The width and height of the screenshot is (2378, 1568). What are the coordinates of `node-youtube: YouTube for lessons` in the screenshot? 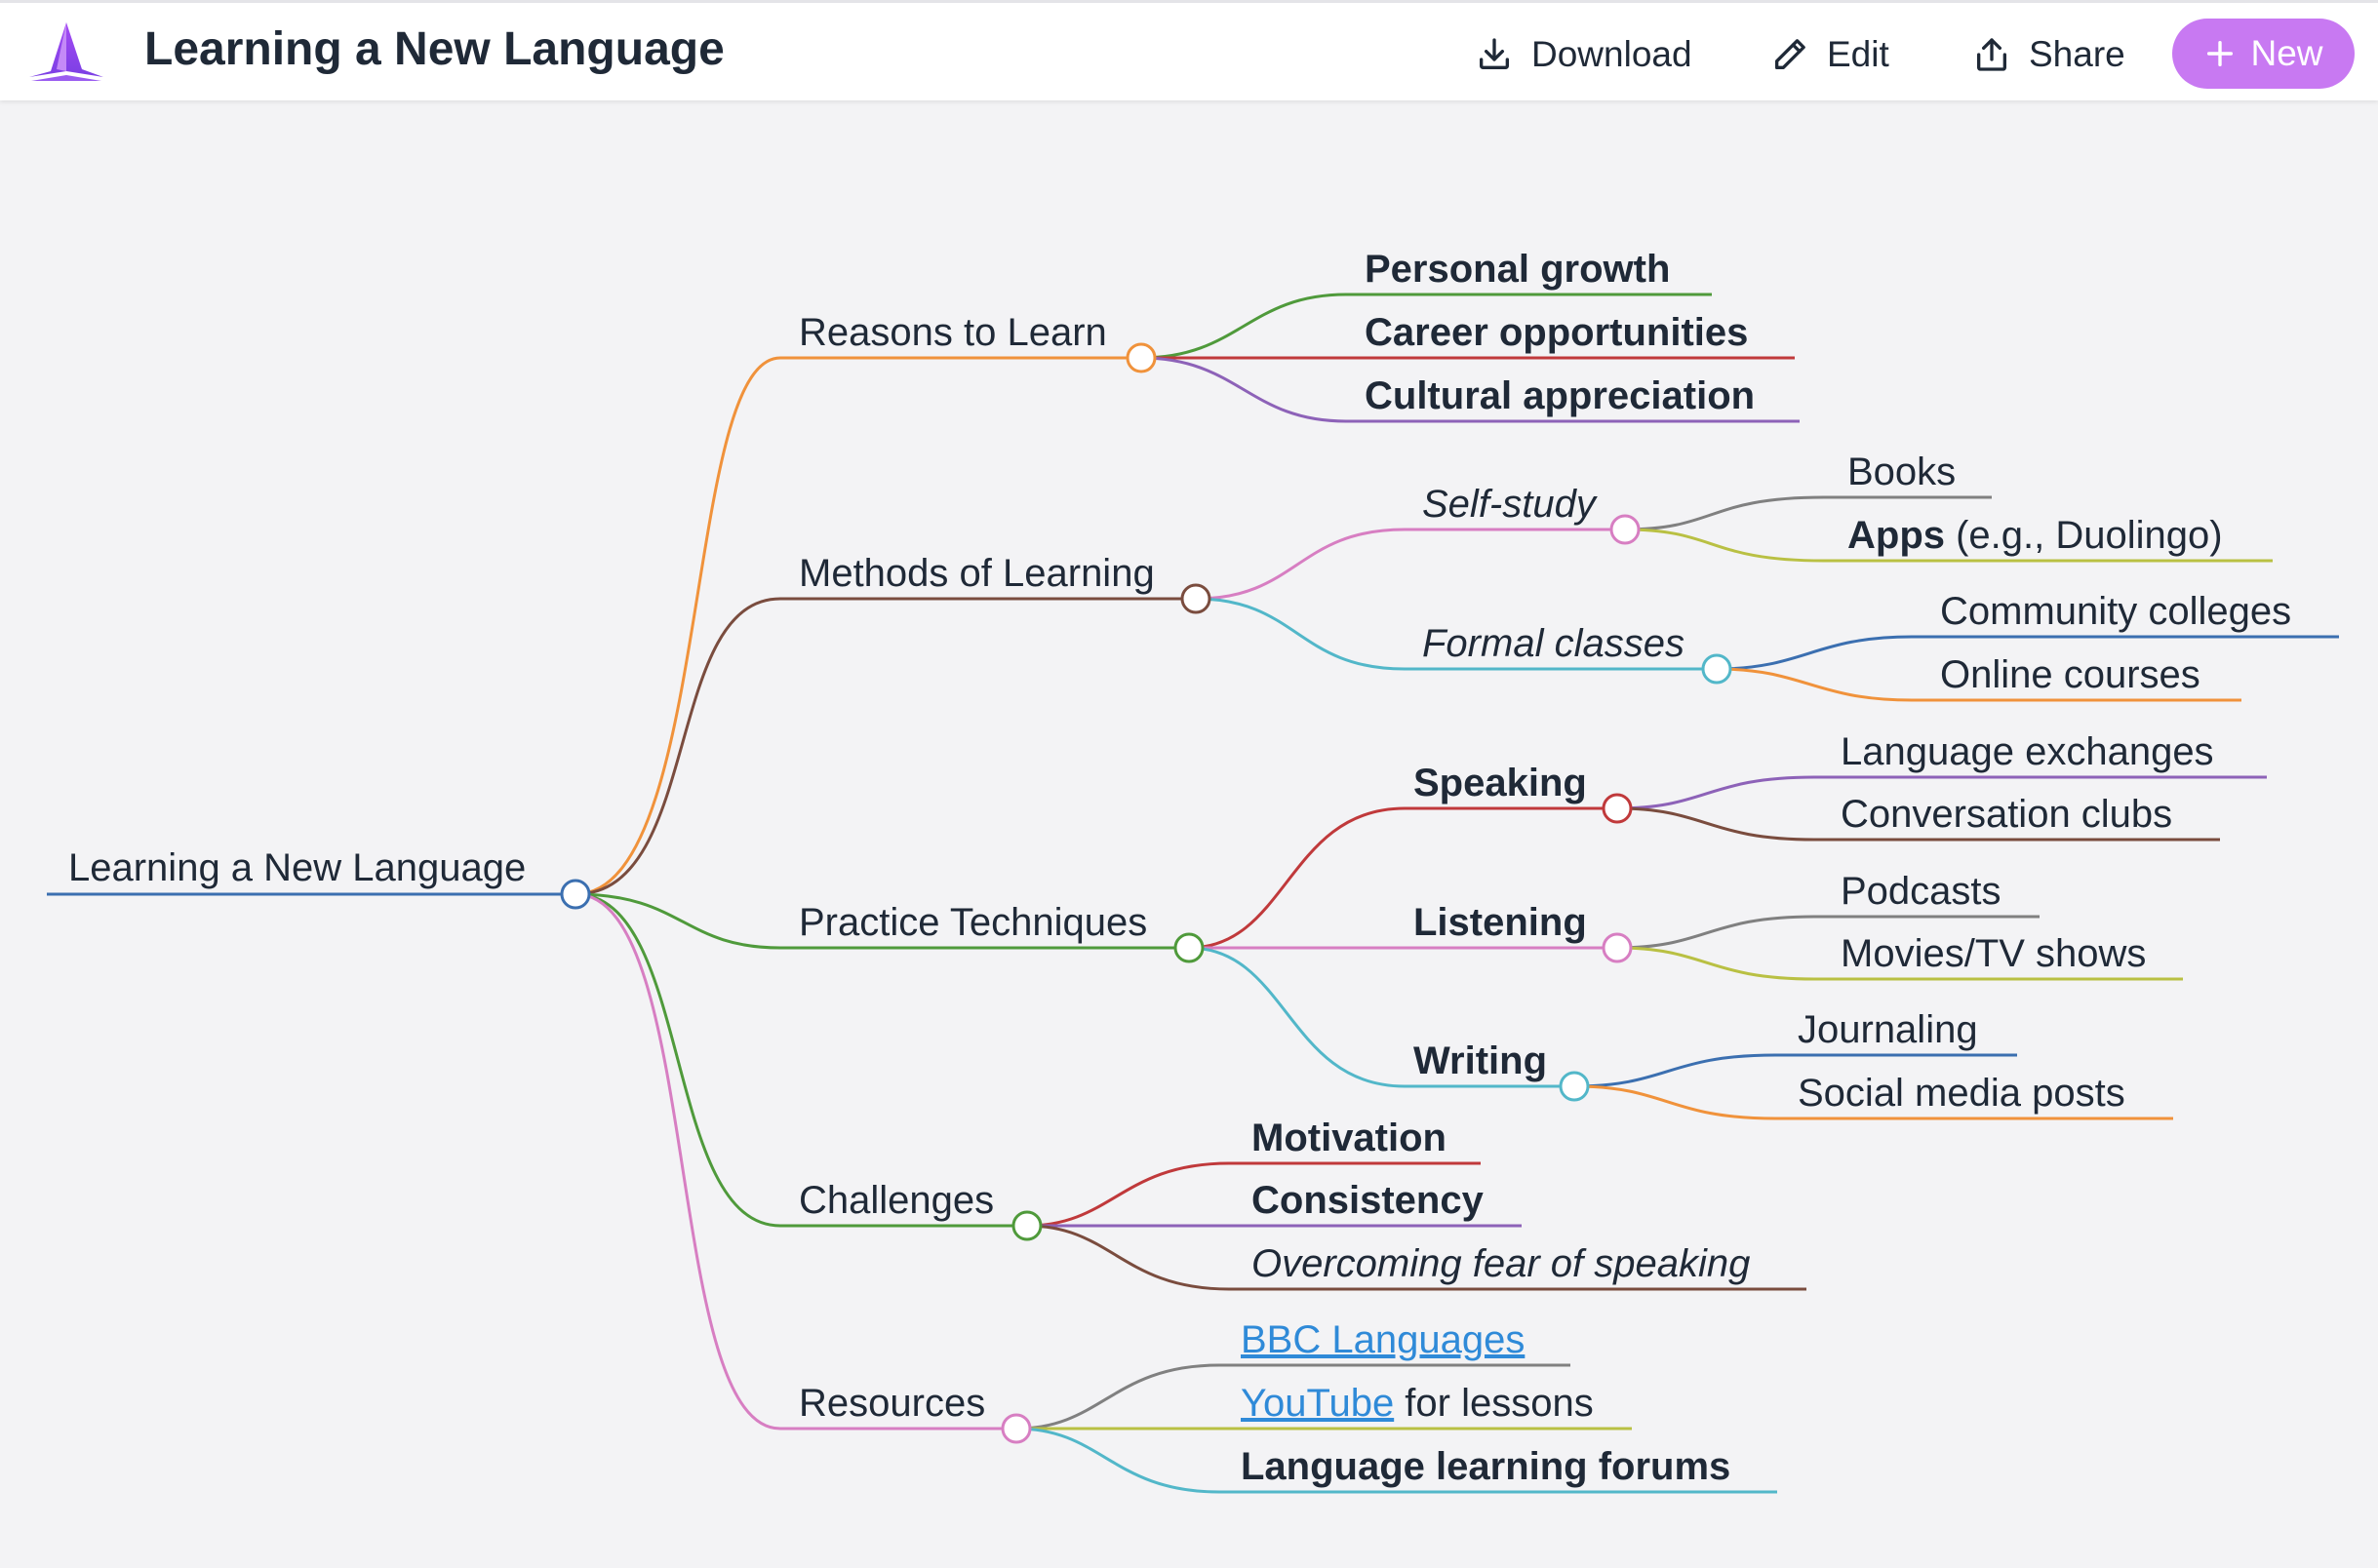 It's located at (1417, 1403).